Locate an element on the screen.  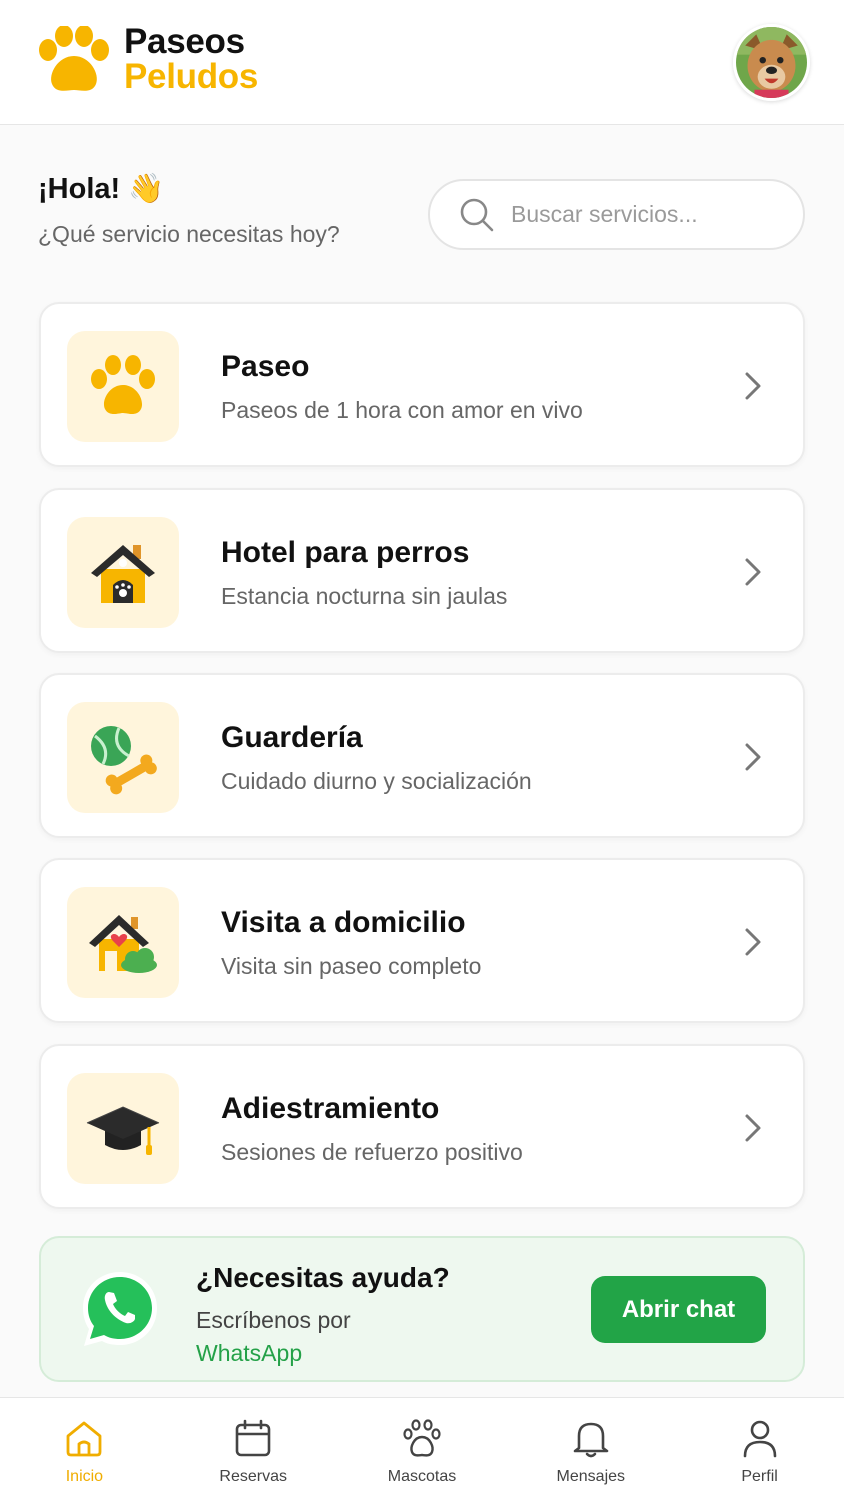
search-input is located at coordinates (651, 214).